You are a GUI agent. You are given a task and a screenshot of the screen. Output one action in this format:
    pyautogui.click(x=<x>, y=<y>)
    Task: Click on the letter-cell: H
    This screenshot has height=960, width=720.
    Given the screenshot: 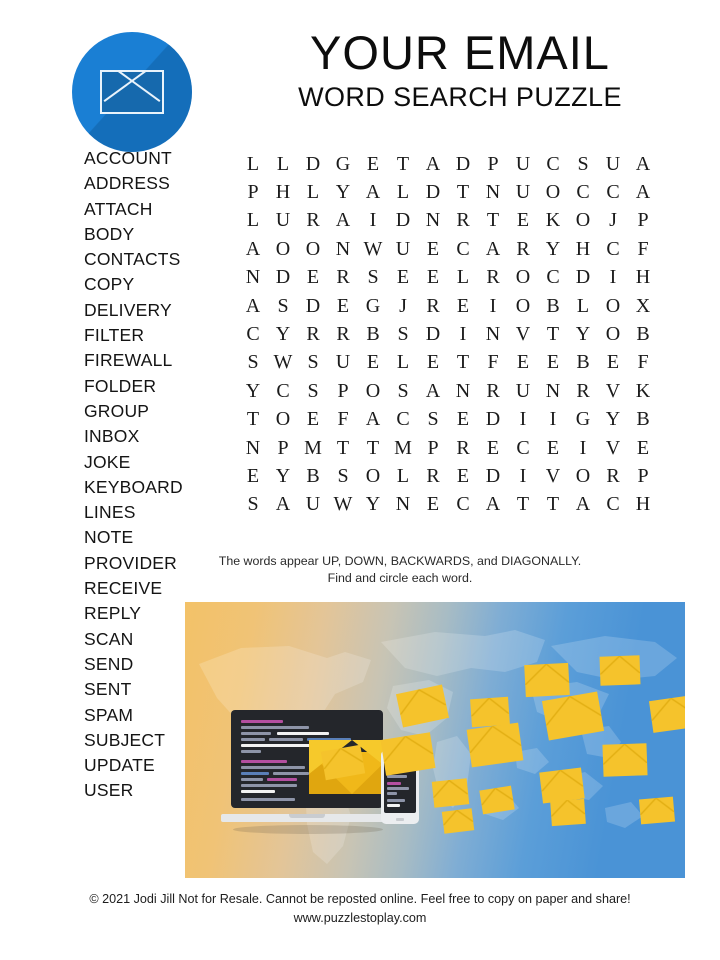 What is the action you would take?
    pyautogui.click(x=643, y=278)
    